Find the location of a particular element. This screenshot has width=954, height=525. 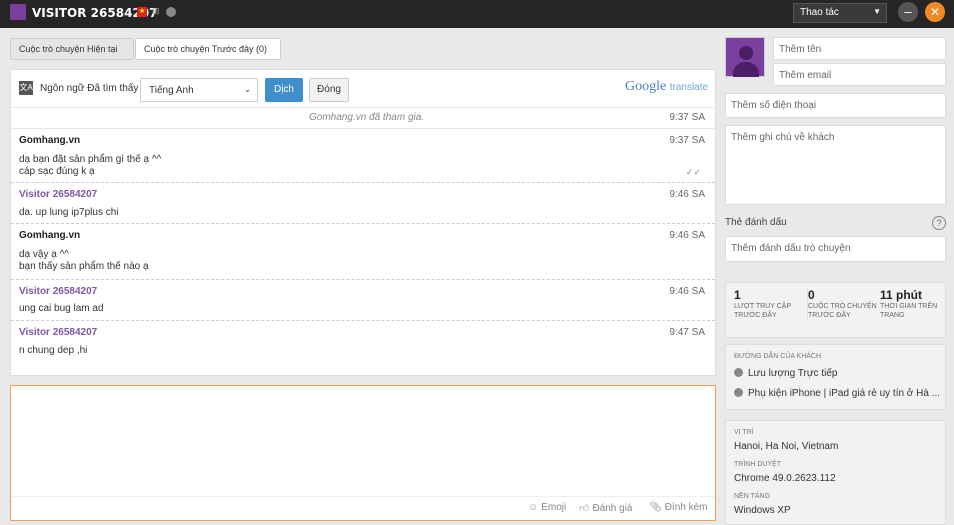

compose-toolbar: ☺ Emoji 👍︎ Đánh giá 📎︎ Đính kèm is located at coordinates (363, 508).